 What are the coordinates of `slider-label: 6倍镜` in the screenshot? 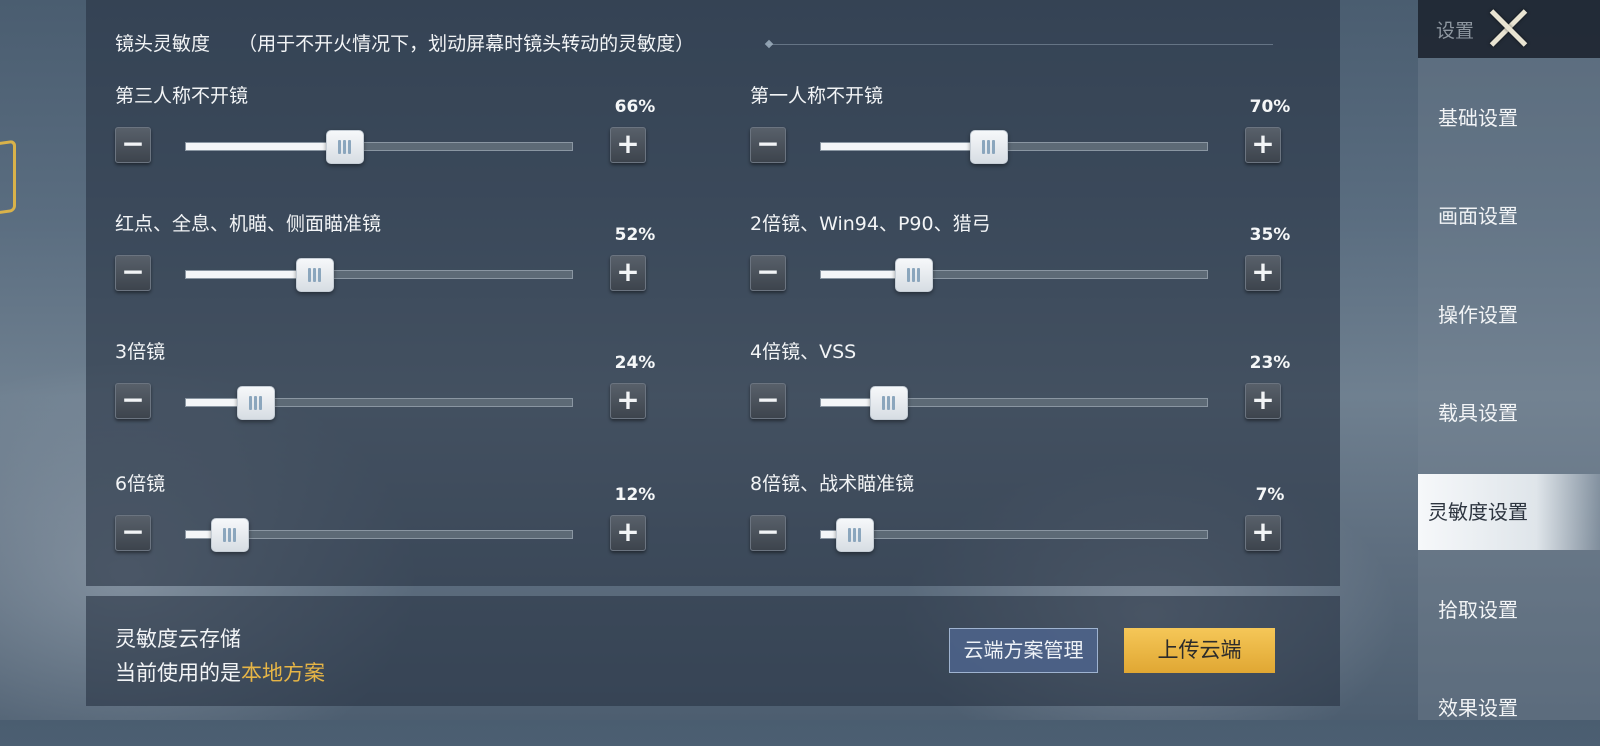 It's located at (140, 484).